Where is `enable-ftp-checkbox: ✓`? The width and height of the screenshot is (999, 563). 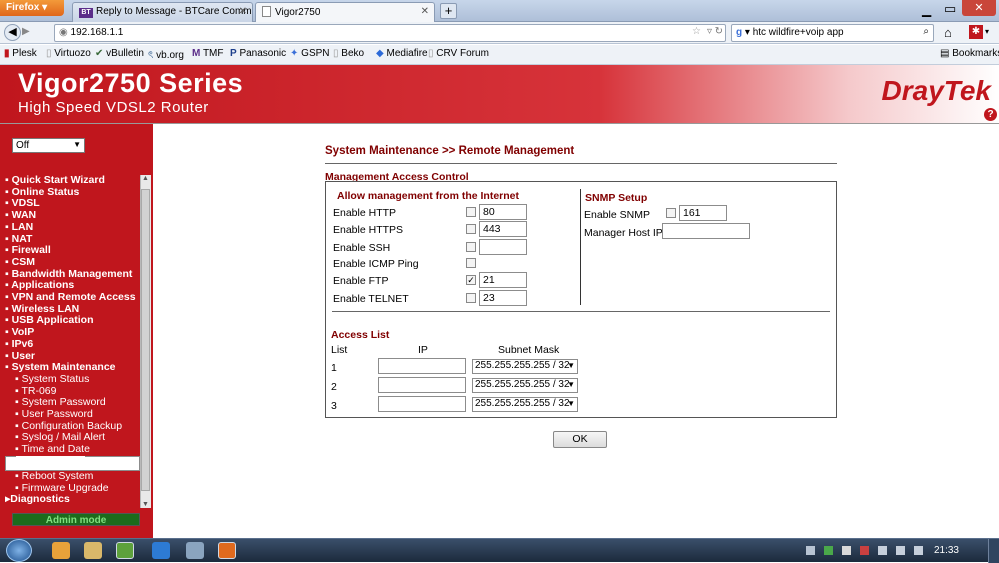
enable-ftp-checkbox: ✓ is located at coordinates (471, 280).